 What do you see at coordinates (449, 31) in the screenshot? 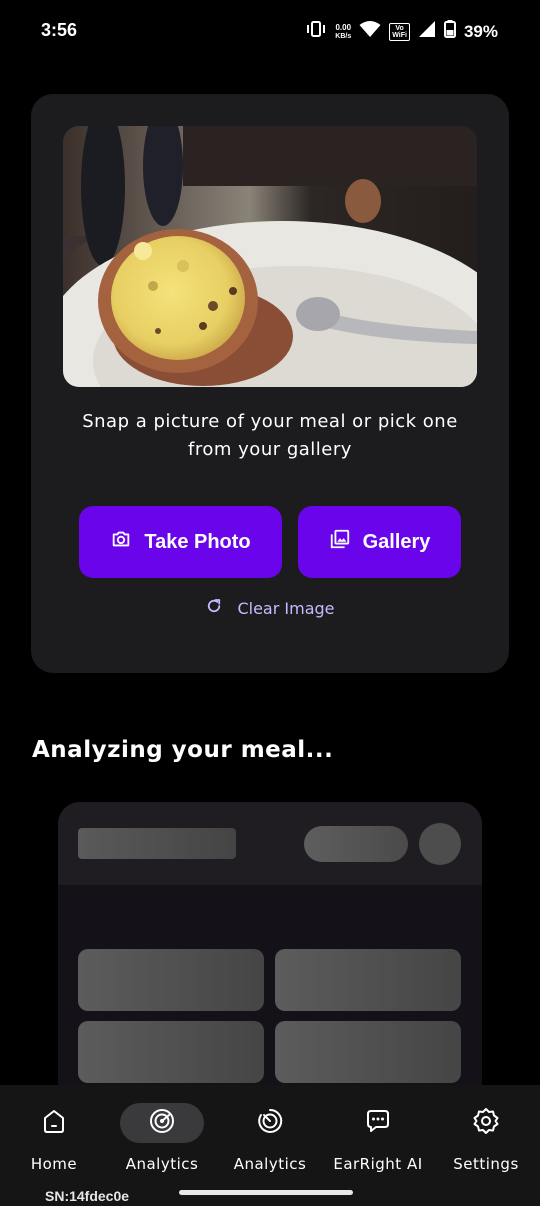
I see `battery-icon` at bounding box center [449, 31].